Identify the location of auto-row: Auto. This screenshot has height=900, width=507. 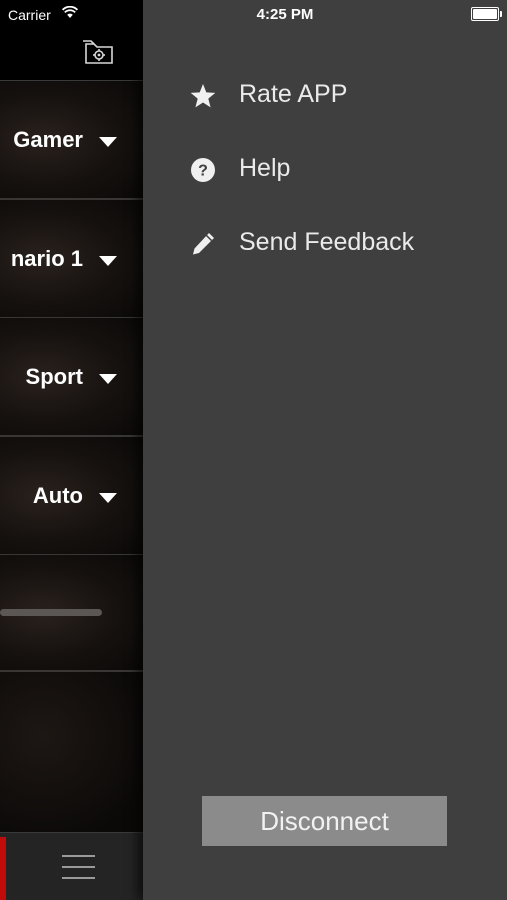
(71, 496).